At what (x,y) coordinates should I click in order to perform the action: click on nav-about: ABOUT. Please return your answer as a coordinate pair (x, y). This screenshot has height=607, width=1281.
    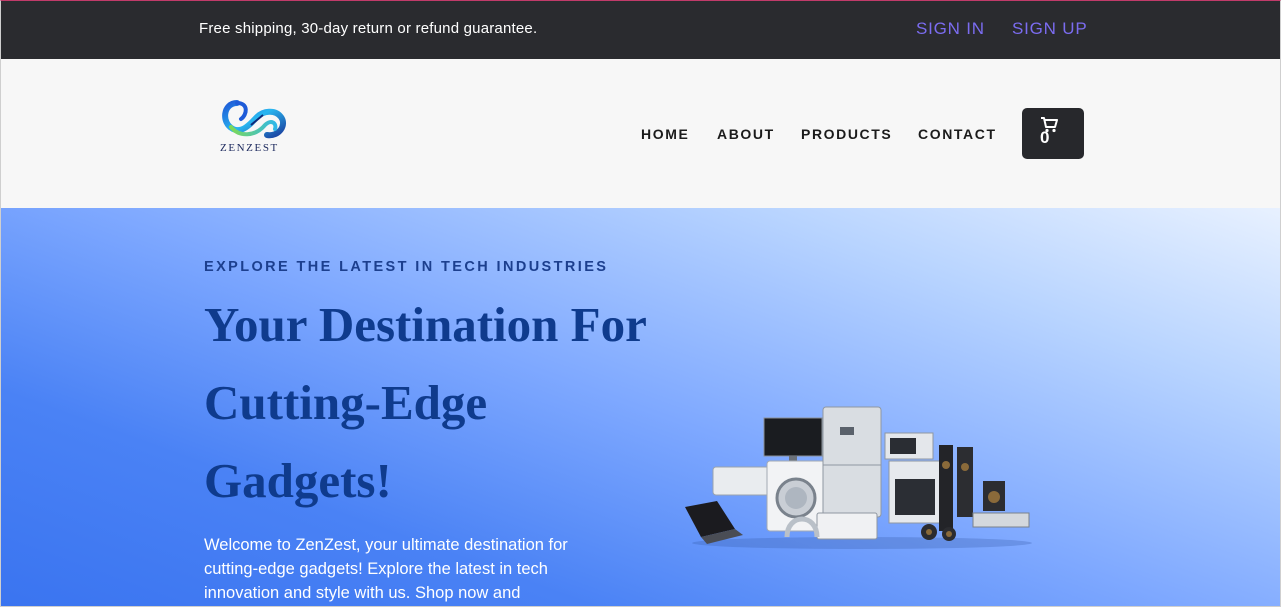
    Looking at the image, I should click on (746, 134).